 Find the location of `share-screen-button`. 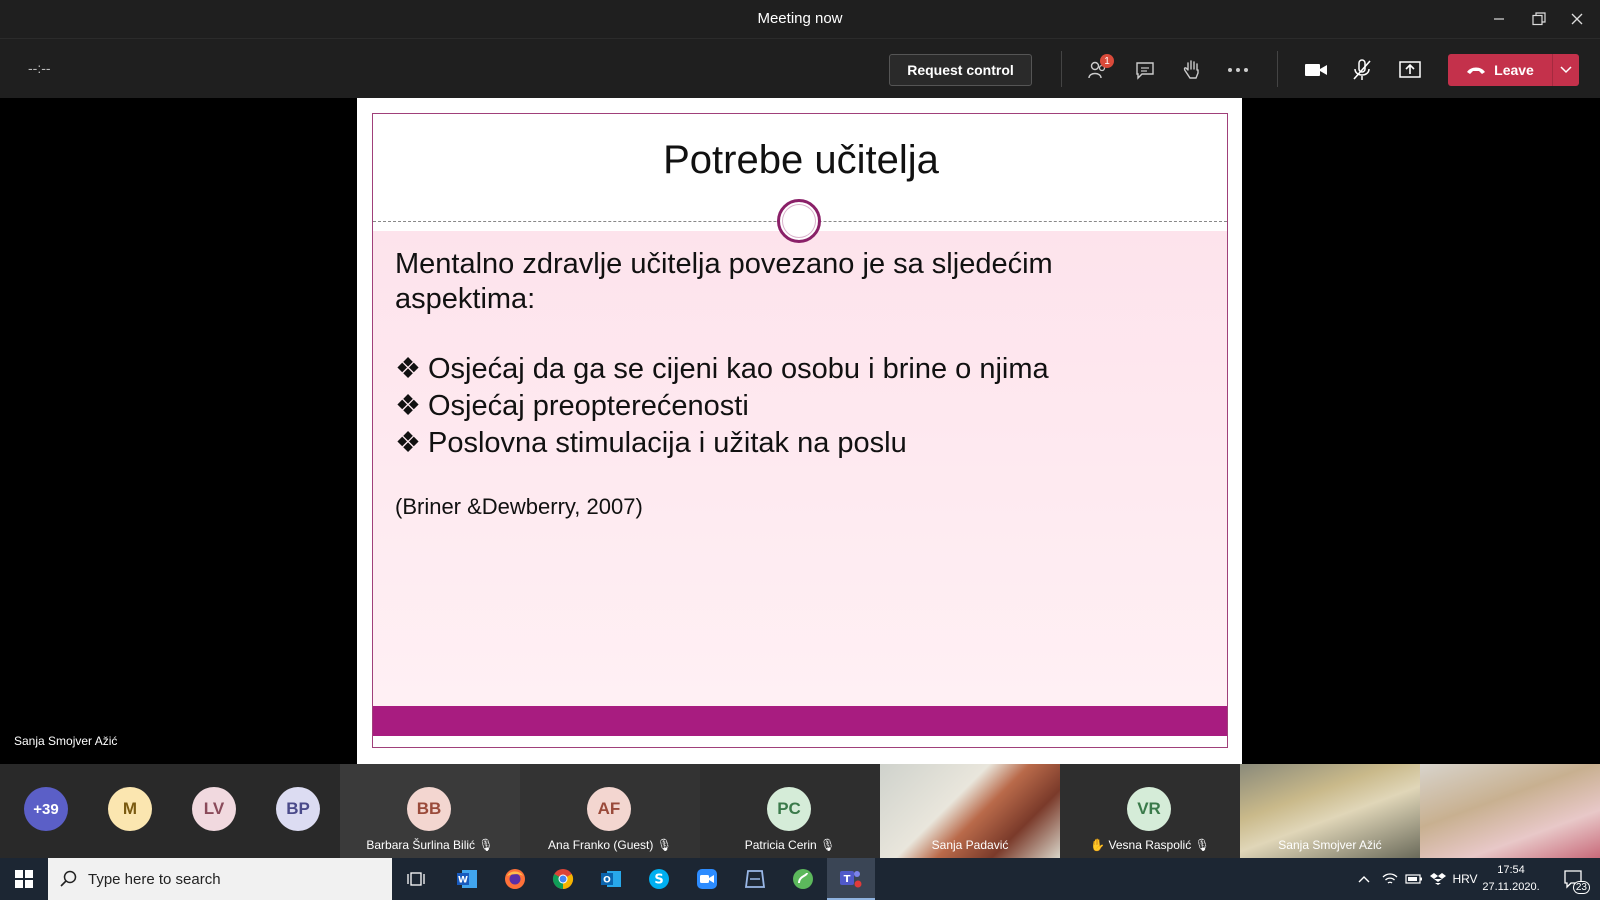

share-screen-button is located at coordinates (1410, 70).